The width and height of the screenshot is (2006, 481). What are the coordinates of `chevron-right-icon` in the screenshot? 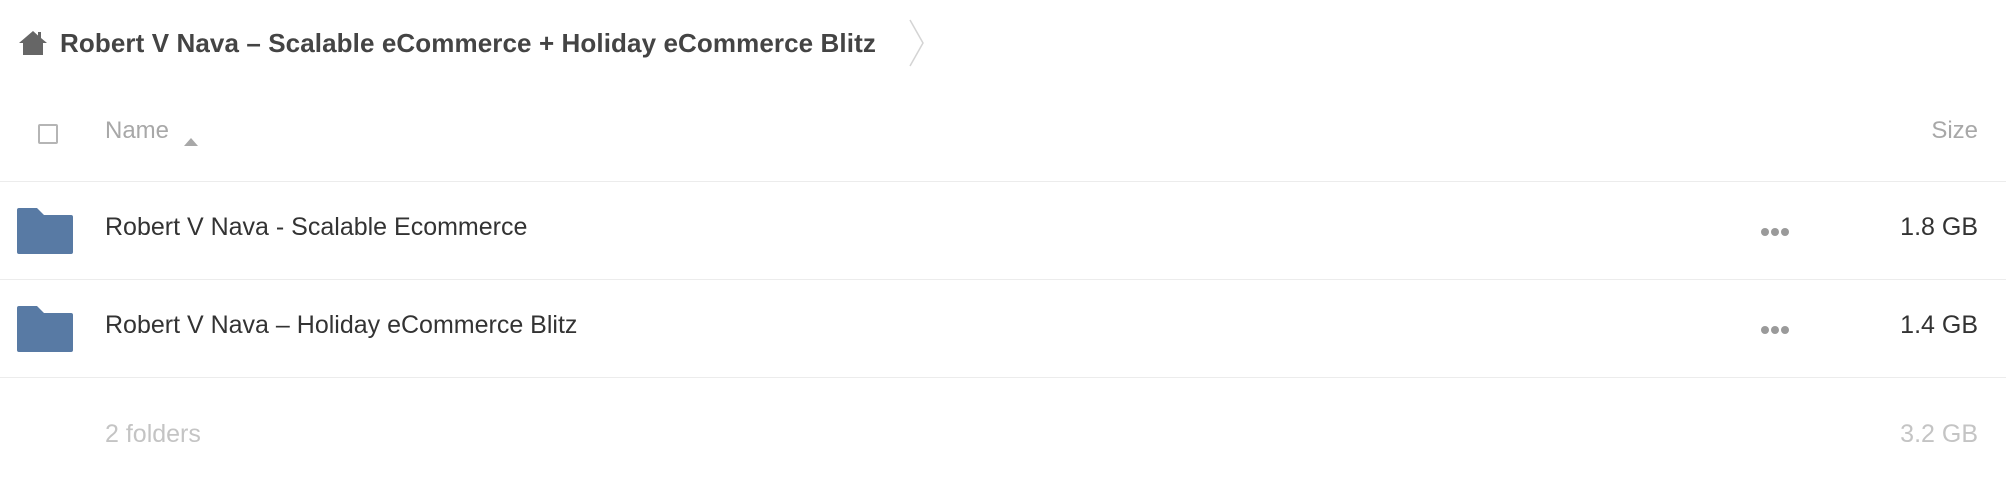 It's located at (917, 43).